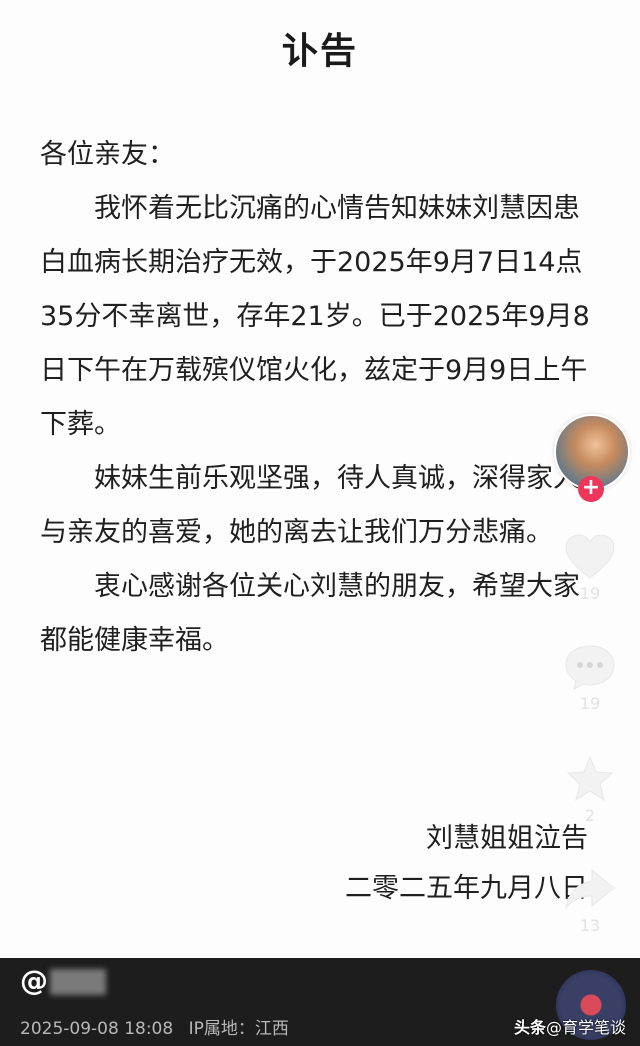  Describe the element at coordinates (590, 778) in the screenshot. I see `star-icon` at that location.